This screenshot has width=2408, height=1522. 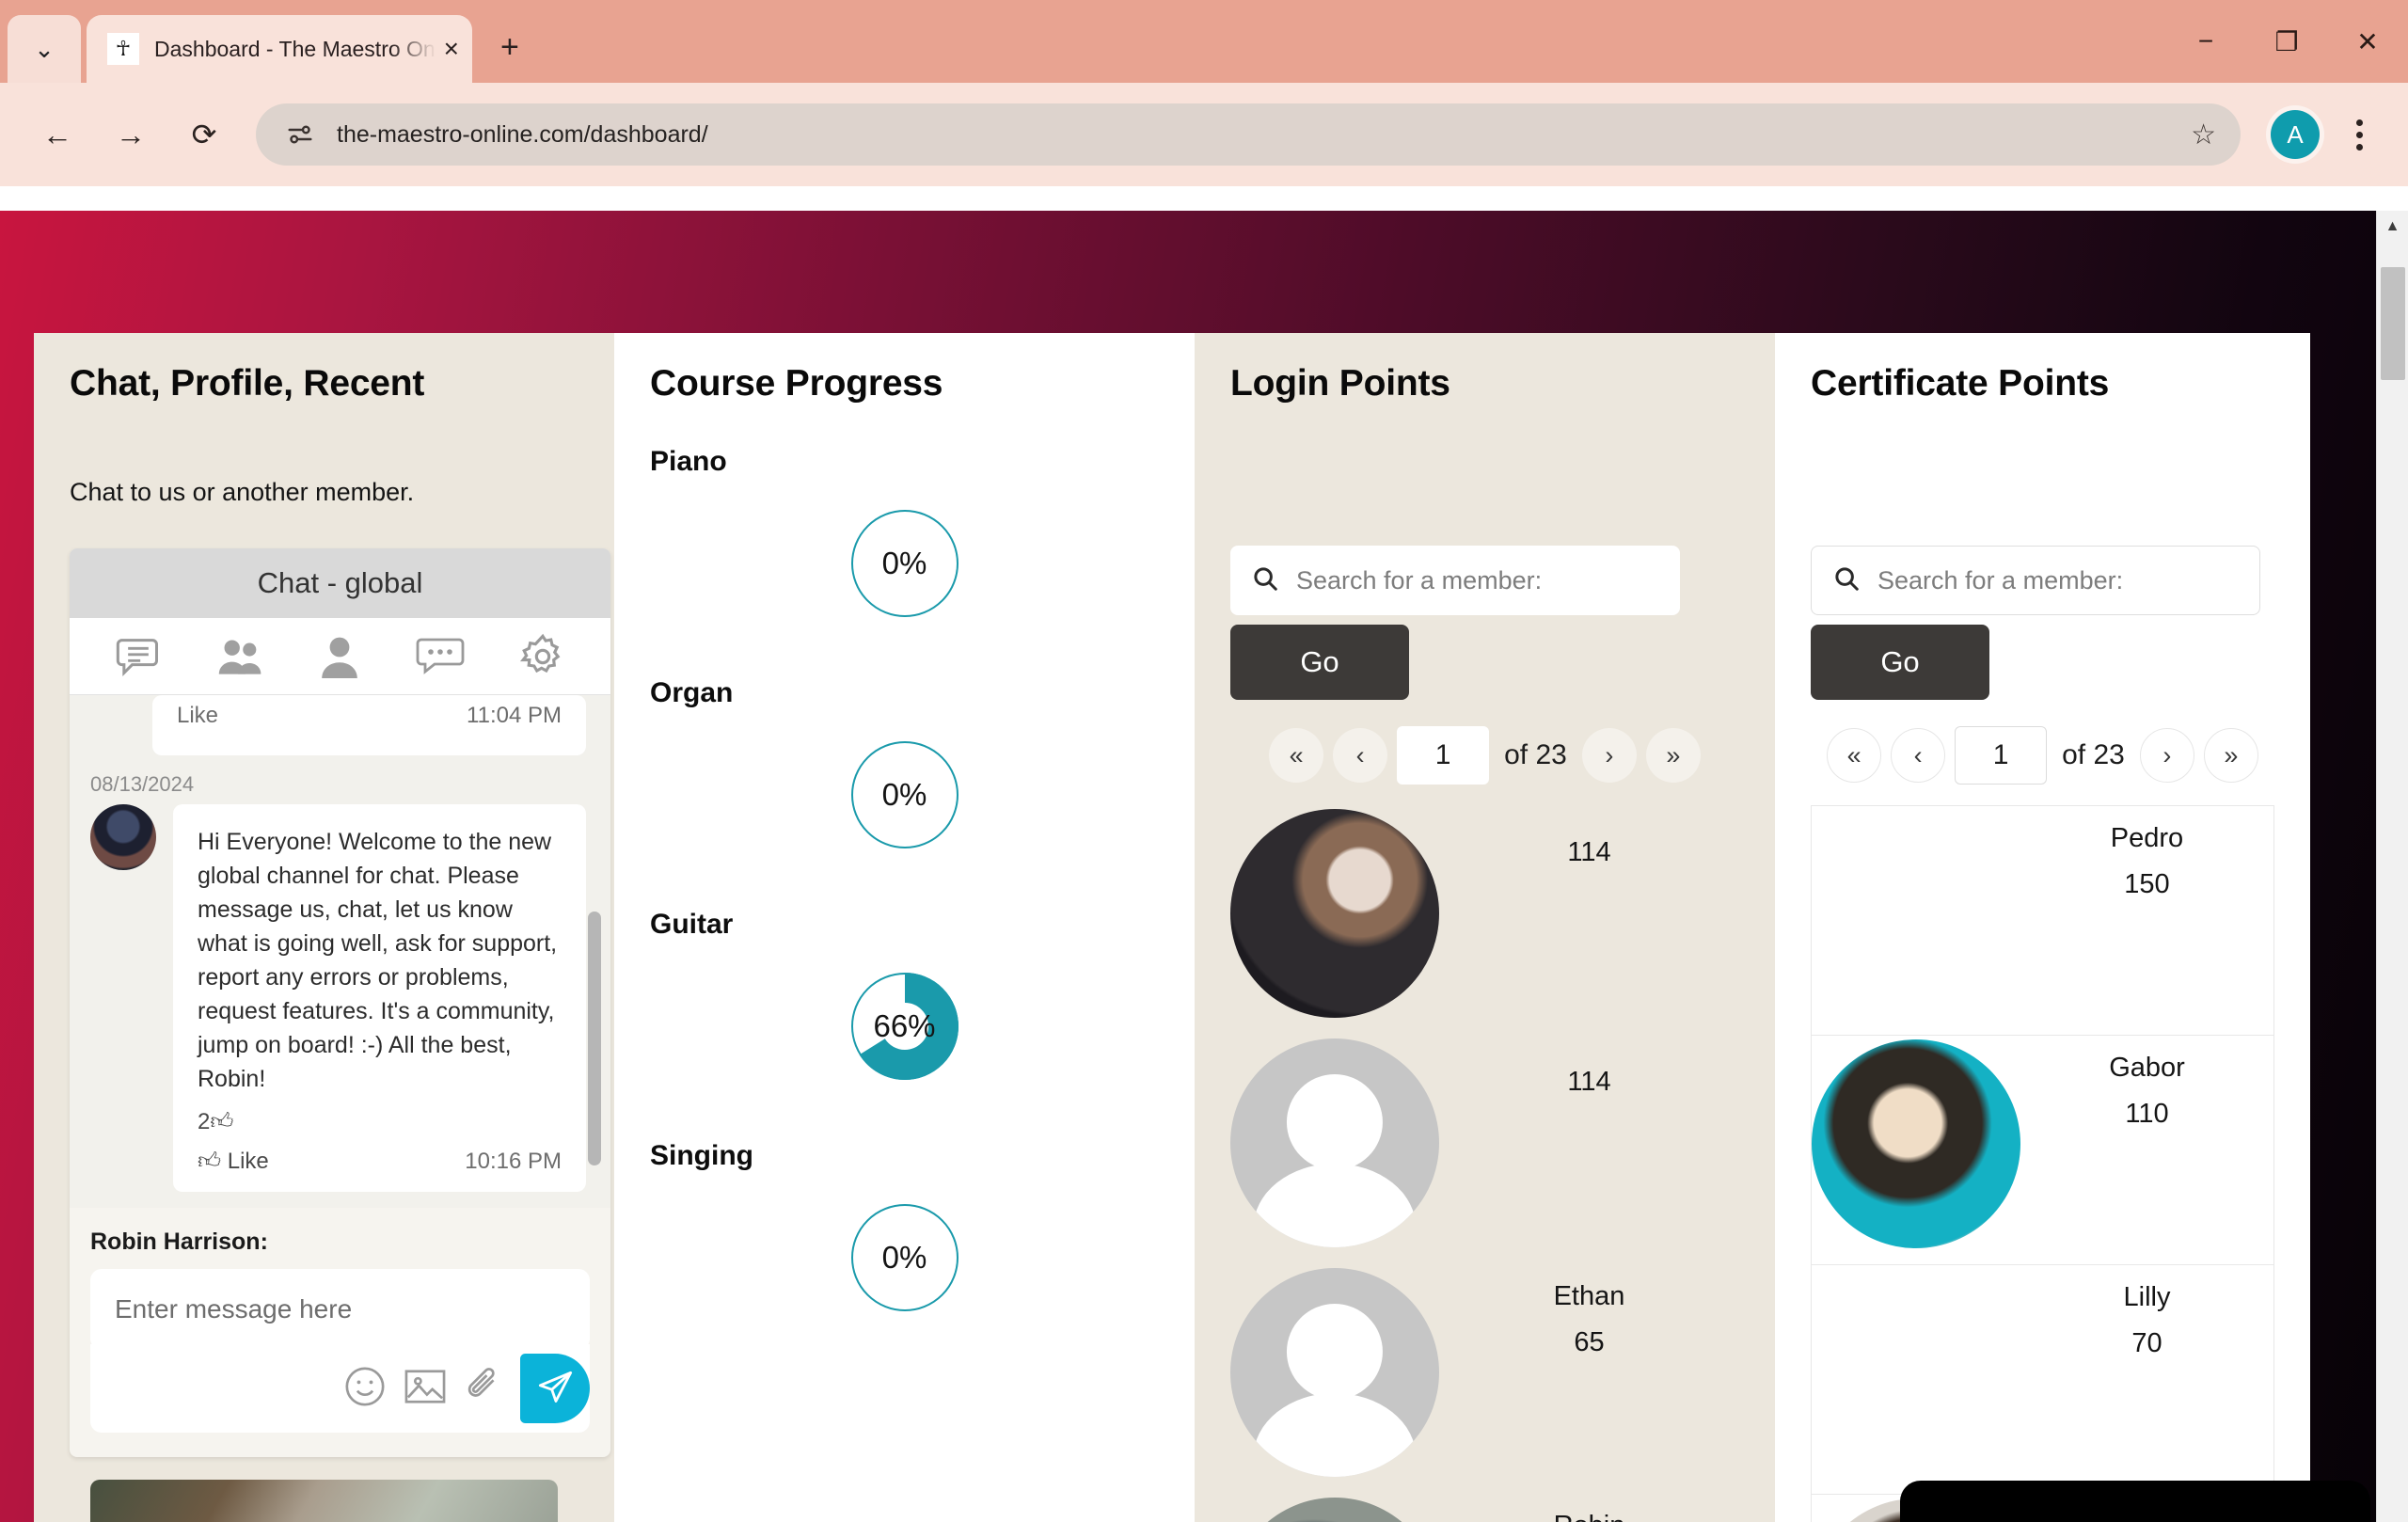 What do you see at coordinates (340, 657) in the screenshot?
I see `person-icon` at bounding box center [340, 657].